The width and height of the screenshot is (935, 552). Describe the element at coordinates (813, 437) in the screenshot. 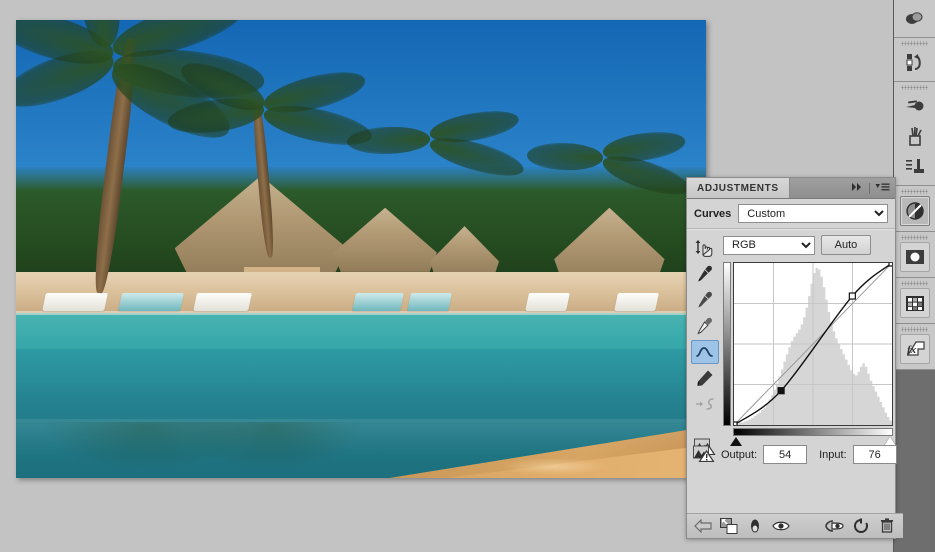

I see `input-slider-area` at that location.